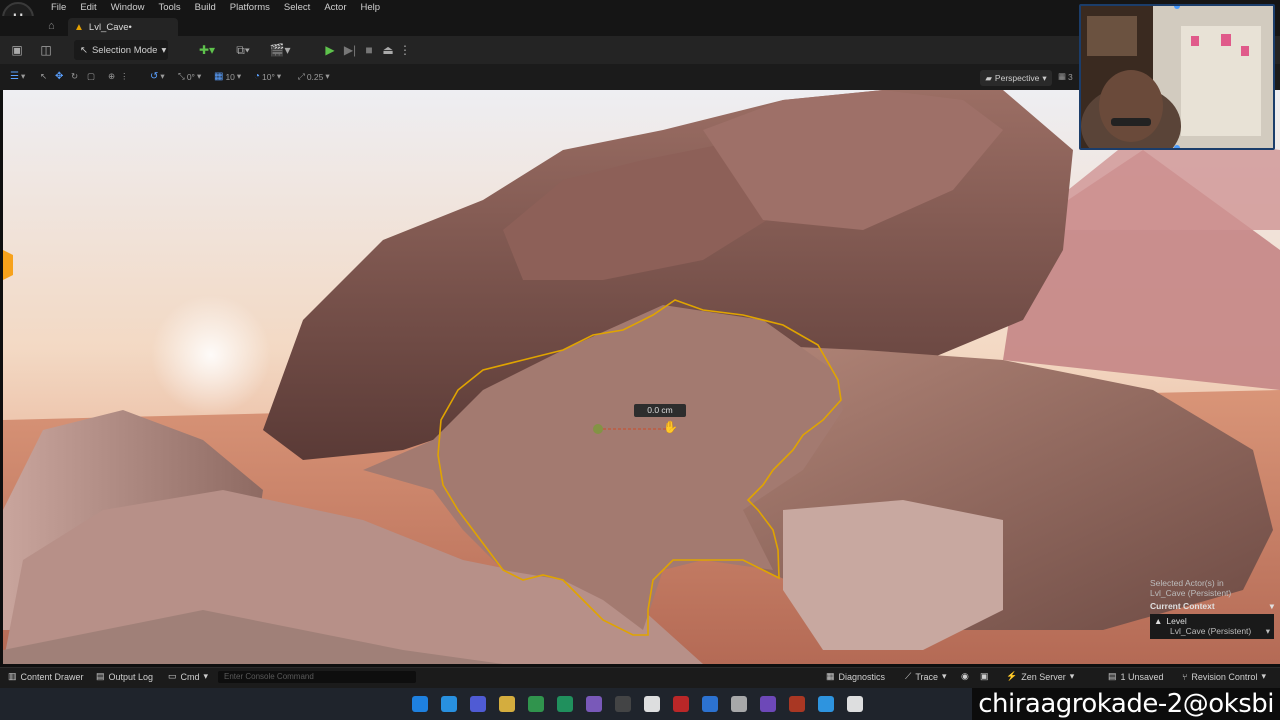  What do you see at coordinates (420, 704) in the screenshot?
I see `windows-start-icon` at bounding box center [420, 704].